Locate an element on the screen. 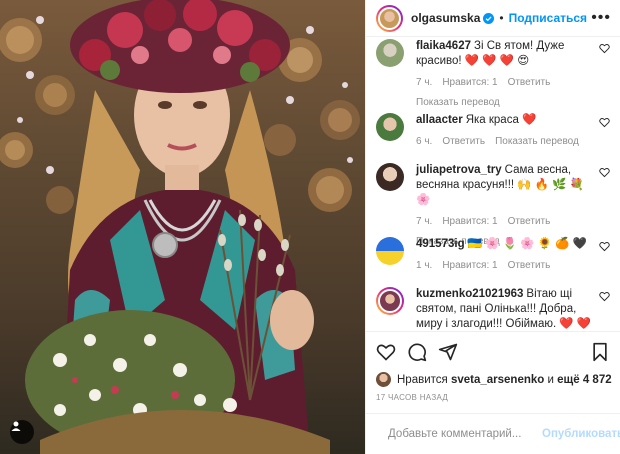  author-avatar is located at coordinates (389, 18).